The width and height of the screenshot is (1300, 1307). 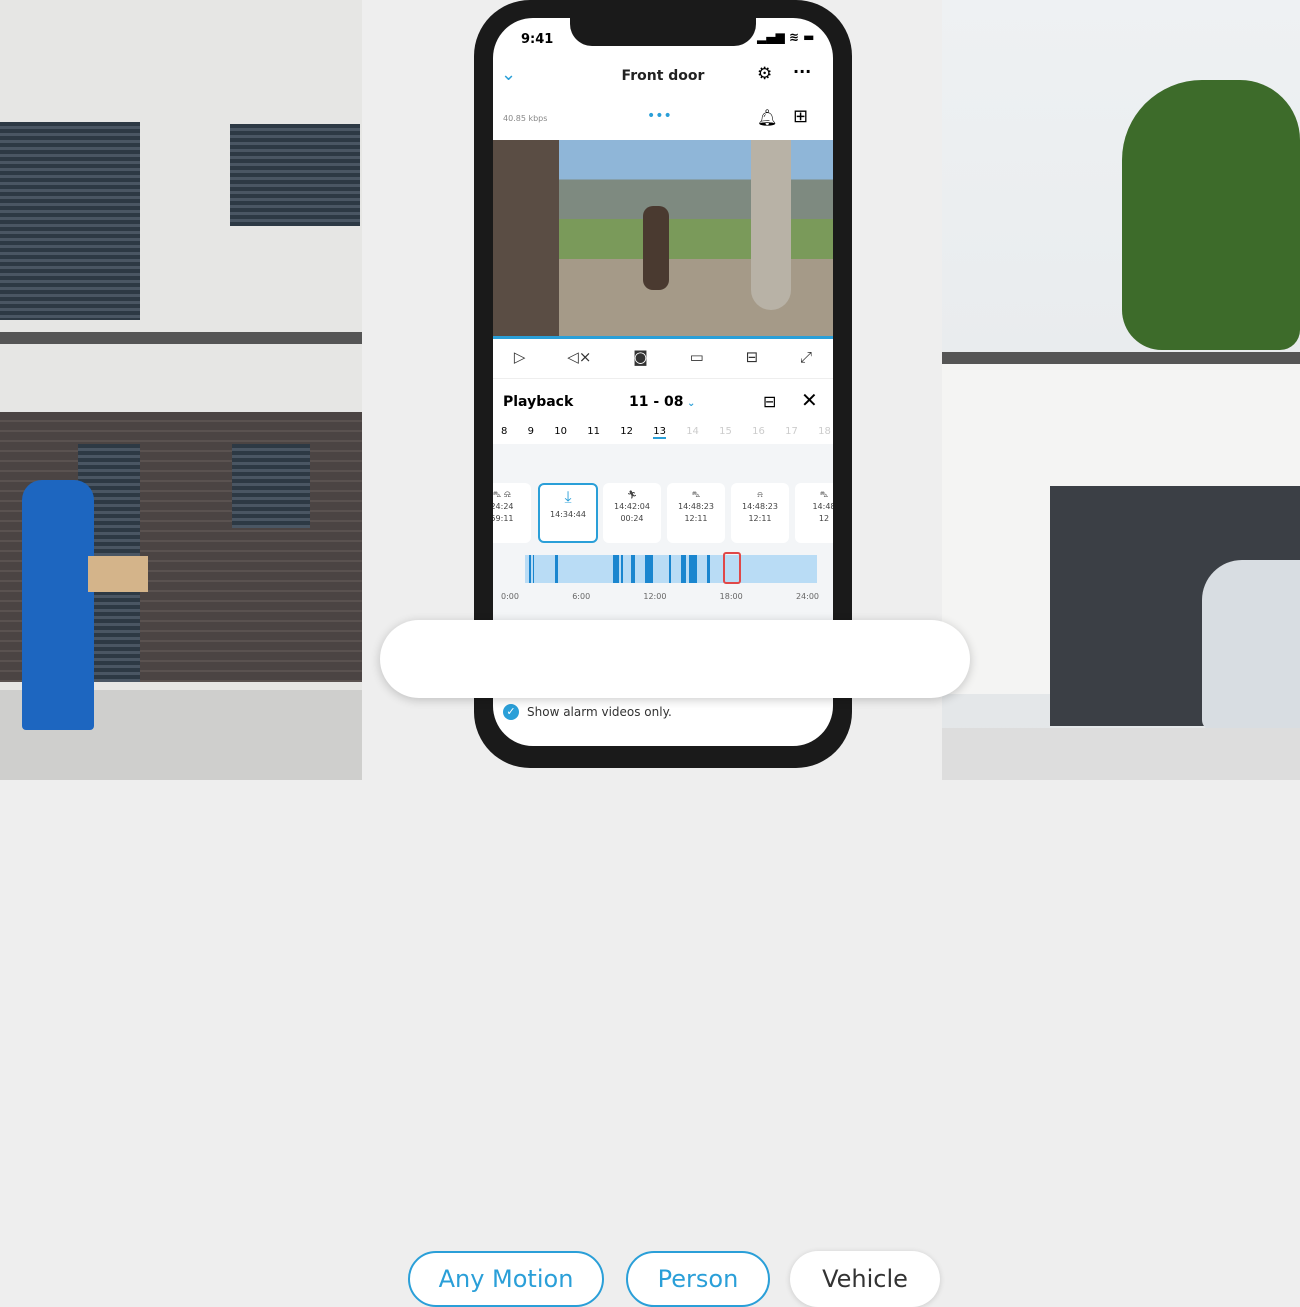 I want to click on play-icon: ▷, so click(x=520, y=359).